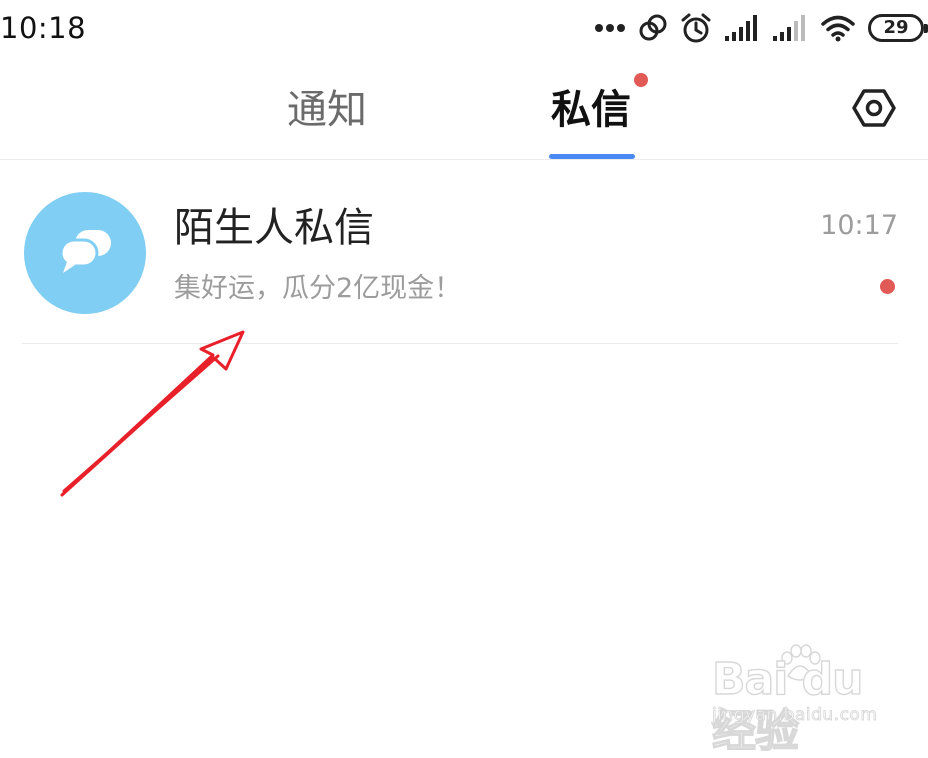 Image resolution: width=928 pixels, height=758 pixels. What do you see at coordinates (274, 228) in the screenshot?
I see `conversation-title: 陌生人私信` at bounding box center [274, 228].